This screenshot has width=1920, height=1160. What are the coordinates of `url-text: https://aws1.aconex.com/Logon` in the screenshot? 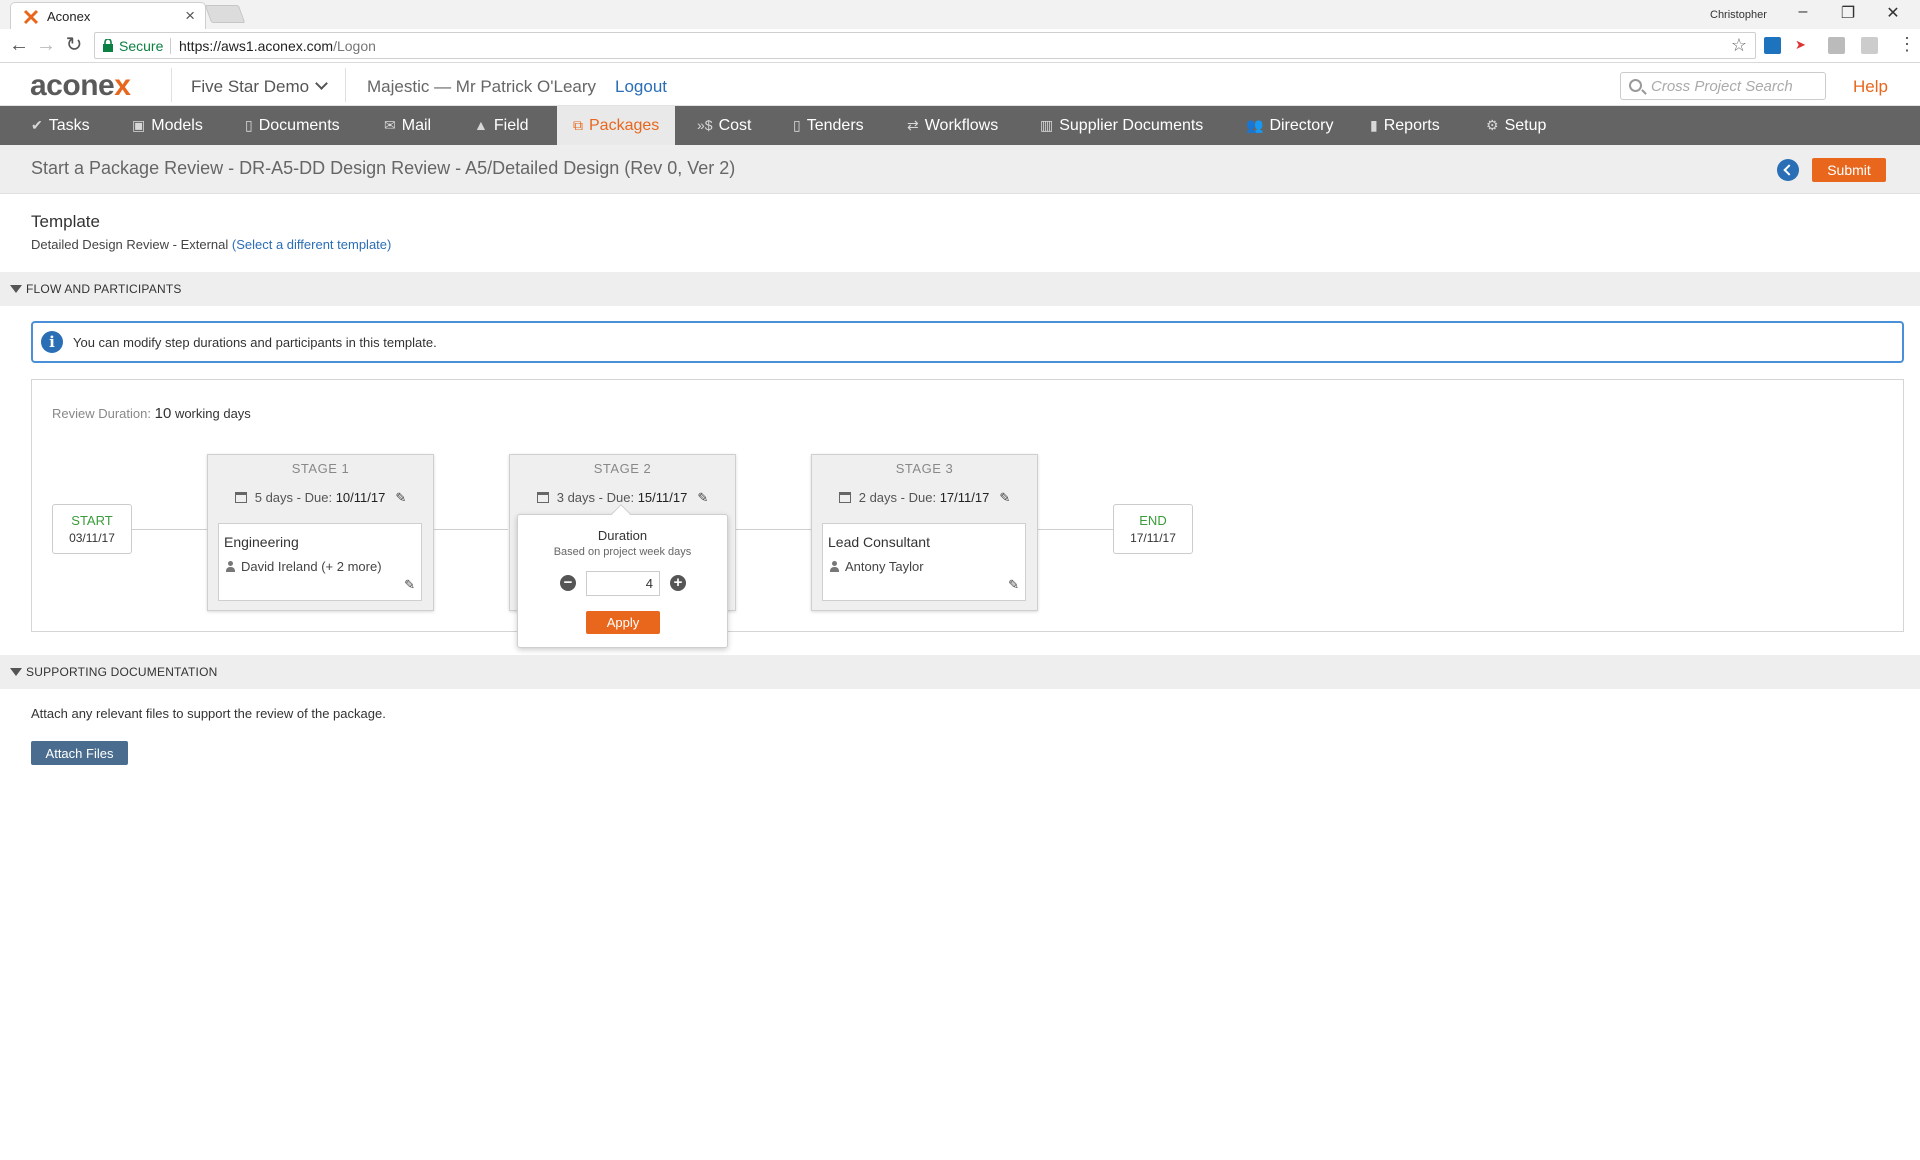 It's located at (277, 46).